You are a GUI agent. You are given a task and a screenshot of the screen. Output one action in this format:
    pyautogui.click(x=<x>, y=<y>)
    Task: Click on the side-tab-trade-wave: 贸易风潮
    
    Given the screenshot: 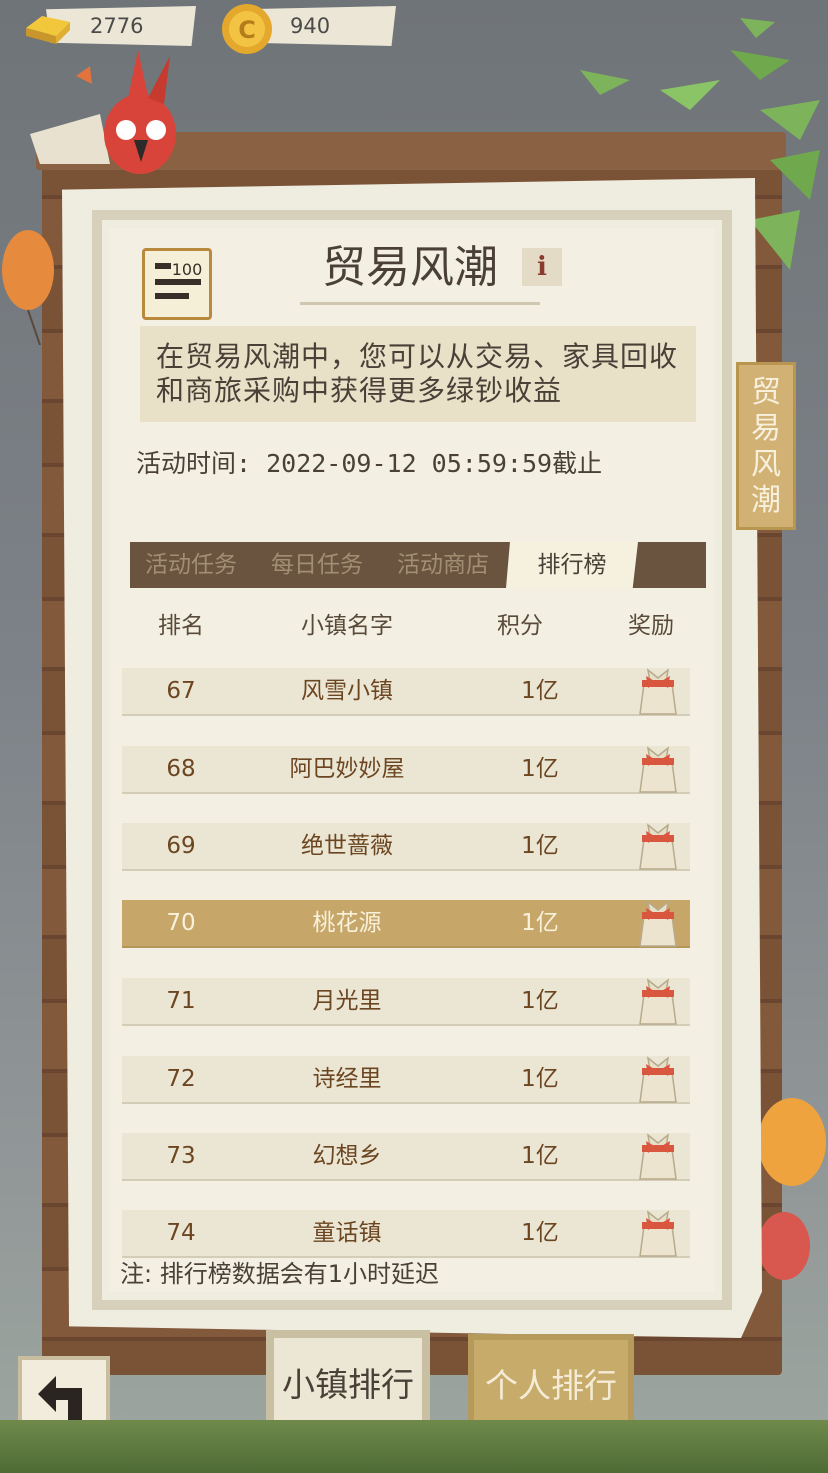 What is the action you would take?
    pyautogui.click(x=766, y=446)
    